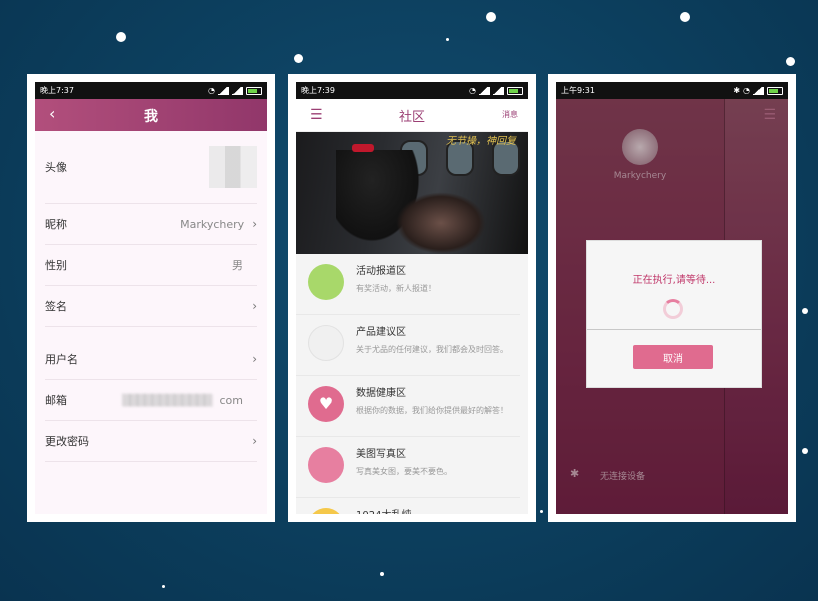  I want to click on messages-button: 消息, so click(510, 114).